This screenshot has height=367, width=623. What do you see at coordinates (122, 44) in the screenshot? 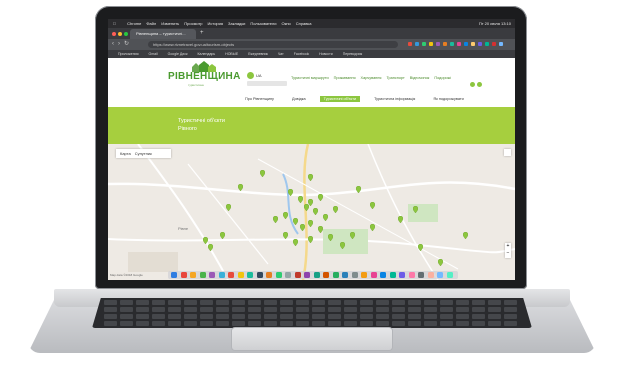
I see `nav-arrows-icon: ‹›↻` at bounding box center [122, 44].